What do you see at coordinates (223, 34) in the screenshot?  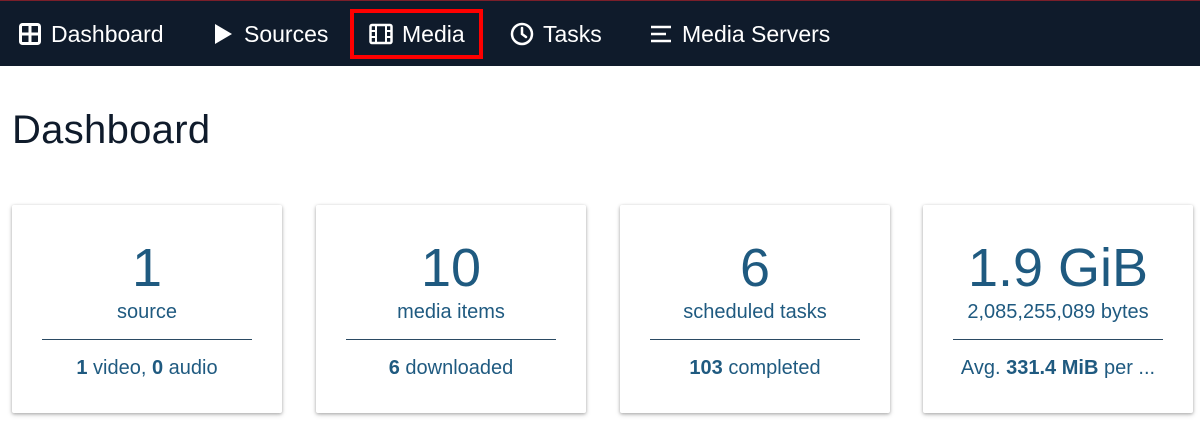 I see `play-icon` at bounding box center [223, 34].